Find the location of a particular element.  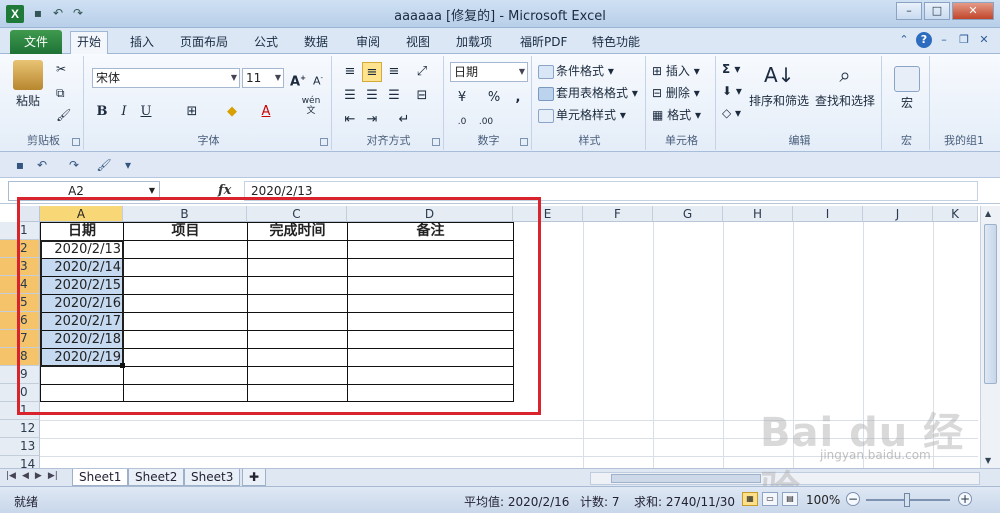

align-top-icon: ≡ is located at coordinates (350, 72).